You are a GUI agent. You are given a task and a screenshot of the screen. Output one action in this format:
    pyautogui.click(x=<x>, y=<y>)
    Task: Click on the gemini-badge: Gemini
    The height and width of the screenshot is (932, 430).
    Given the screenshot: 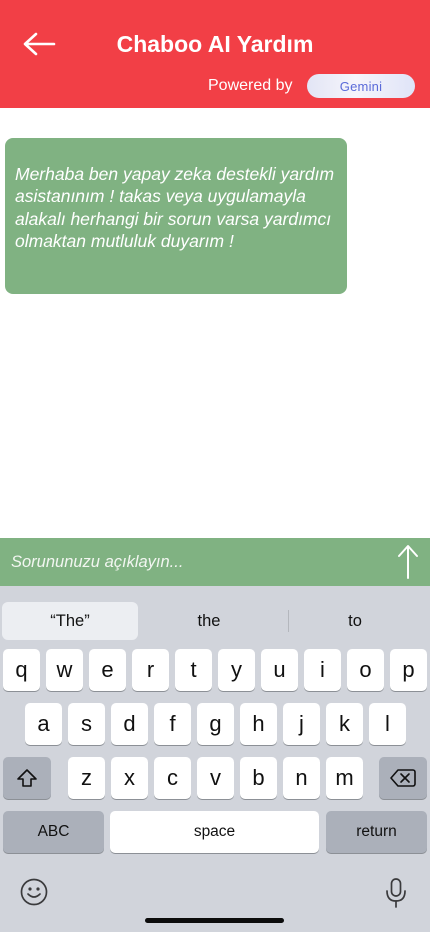 What is the action you would take?
    pyautogui.click(x=361, y=86)
    